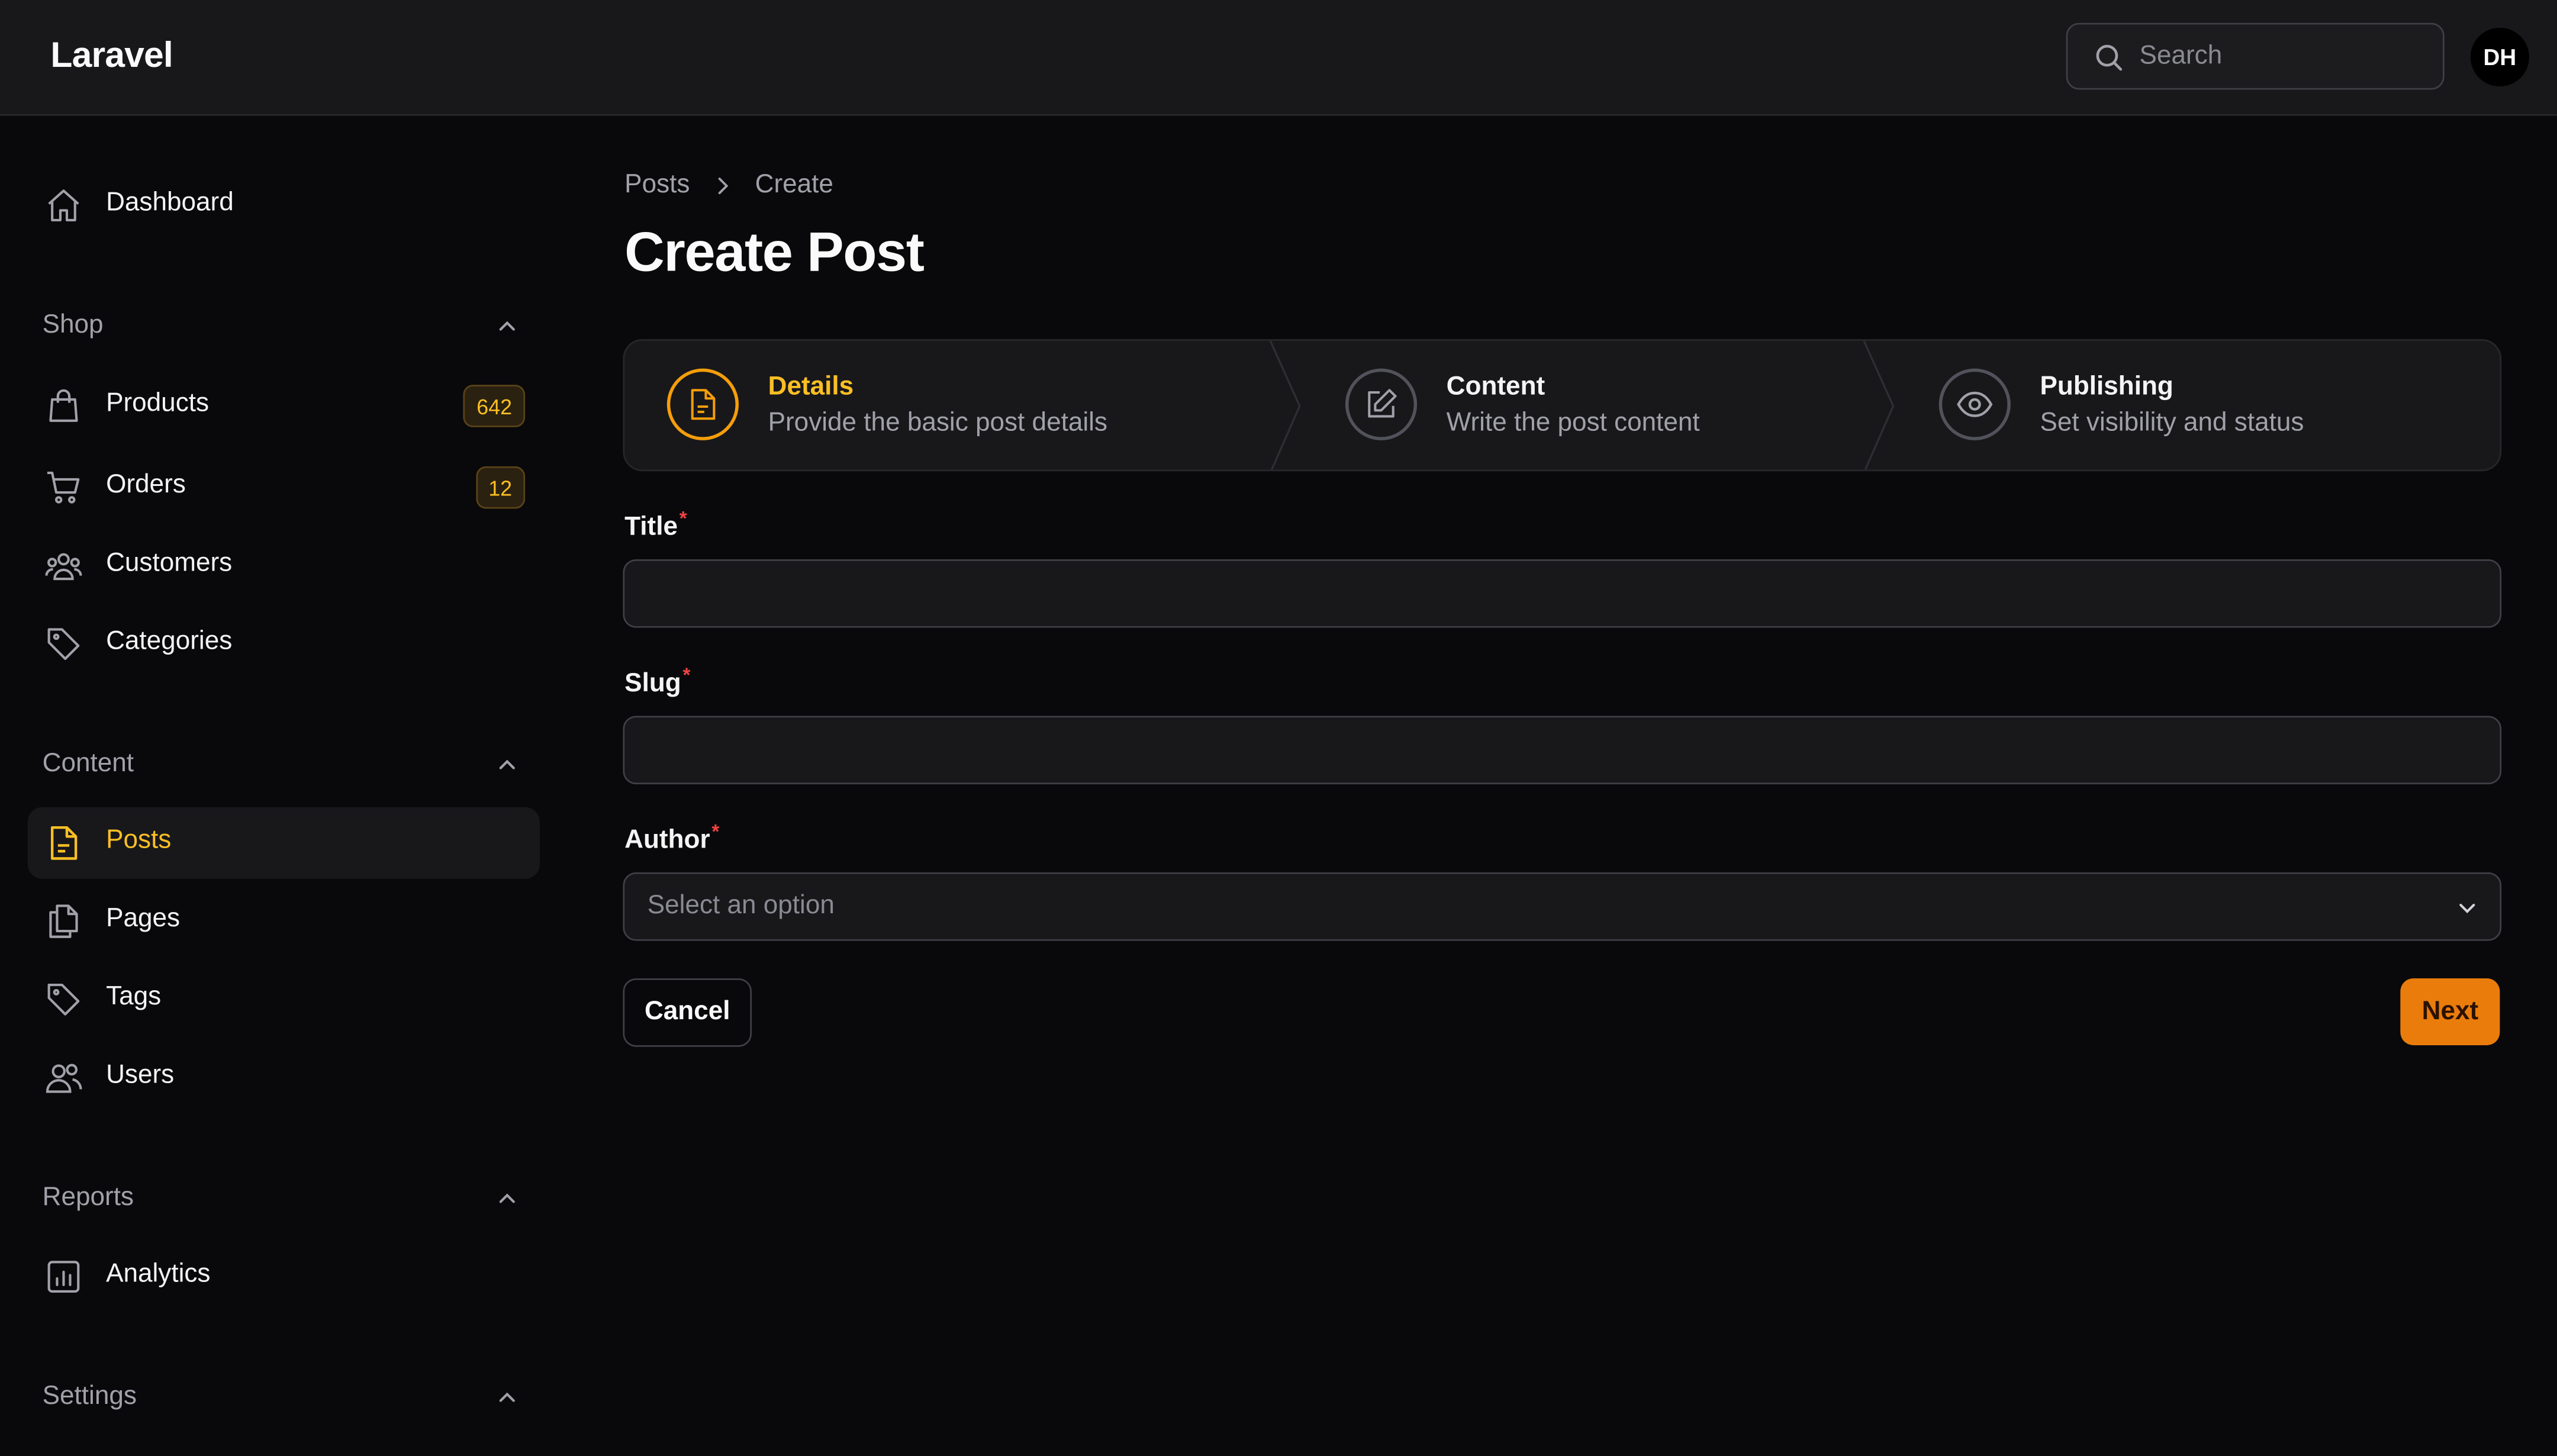 Image resolution: width=2557 pixels, height=1456 pixels. Describe the element at coordinates (134, 998) in the screenshot. I see `sidebar-item-label: Tags` at that location.